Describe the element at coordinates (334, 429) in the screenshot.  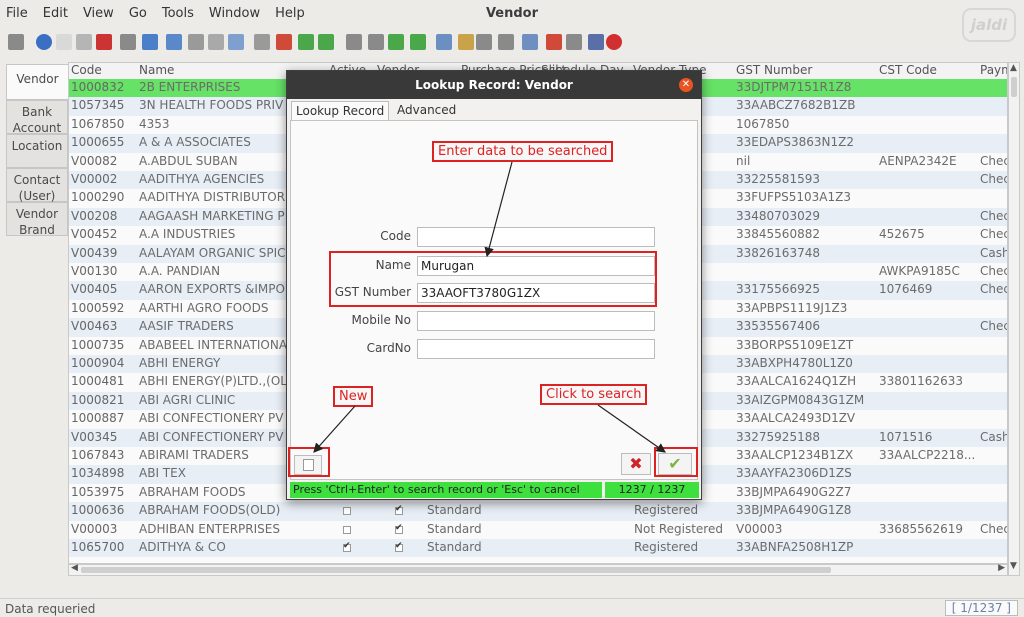
I see `new-arrow` at that location.